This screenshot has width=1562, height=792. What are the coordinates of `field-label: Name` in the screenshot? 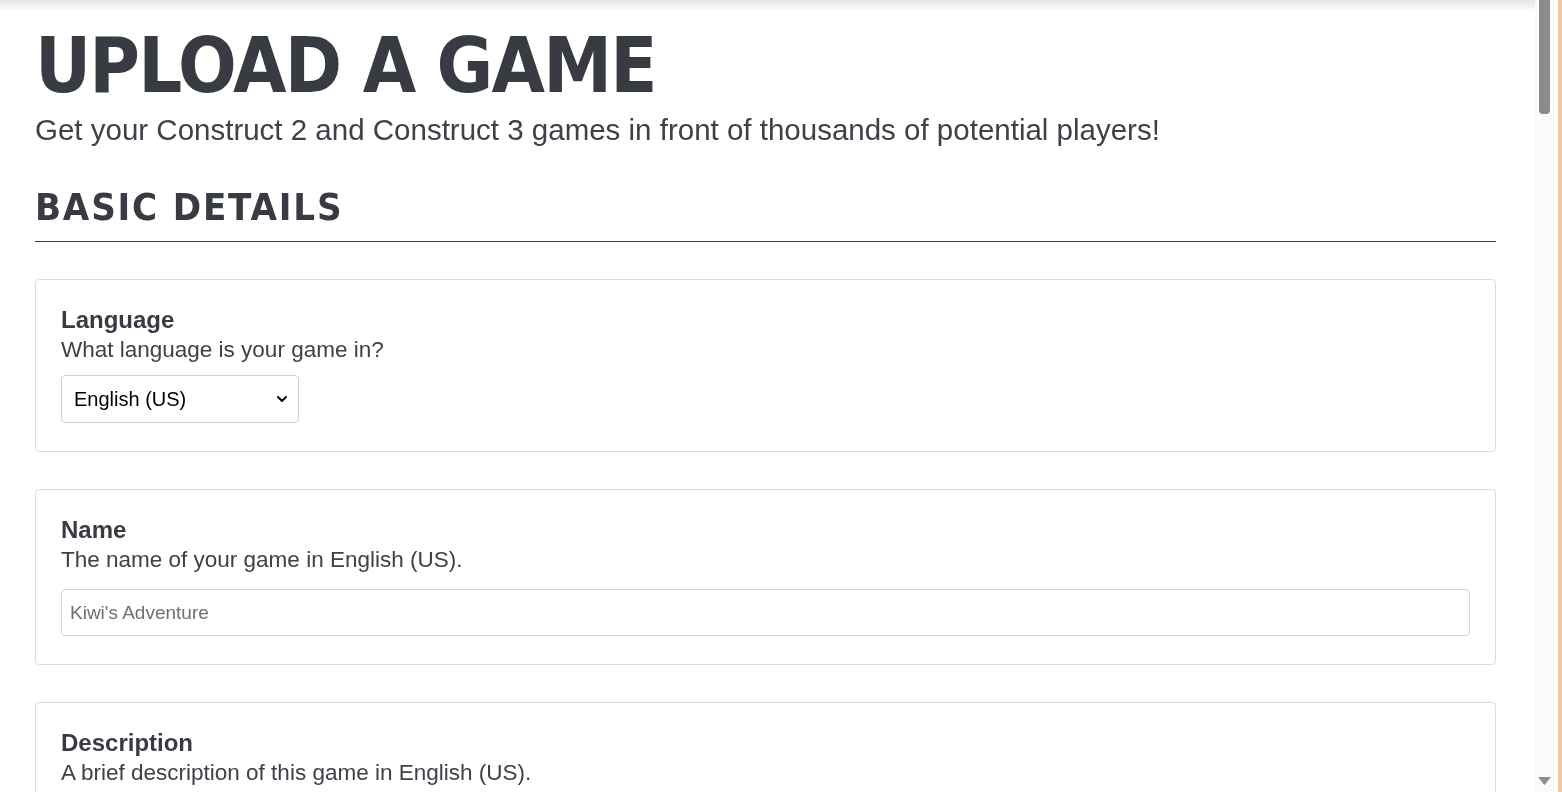 It's located at (94, 530).